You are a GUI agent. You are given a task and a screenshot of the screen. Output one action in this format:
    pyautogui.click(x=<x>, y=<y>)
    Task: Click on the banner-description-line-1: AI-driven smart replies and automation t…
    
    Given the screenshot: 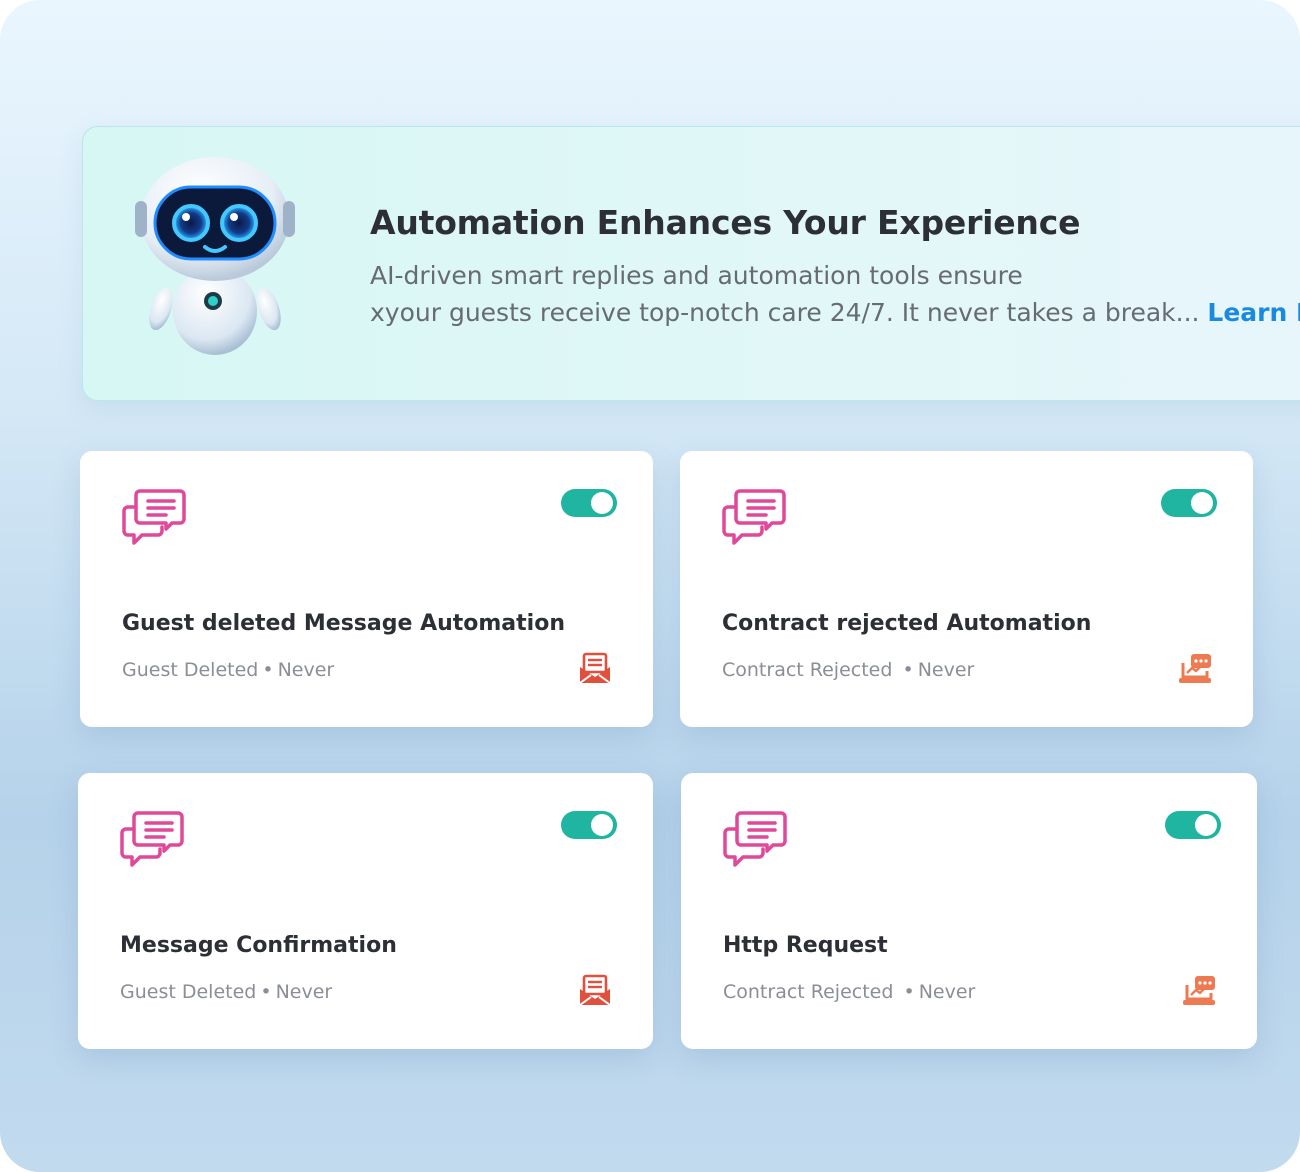 What is the action you would take?
    pyautogui.click(x=696, y=275)
    